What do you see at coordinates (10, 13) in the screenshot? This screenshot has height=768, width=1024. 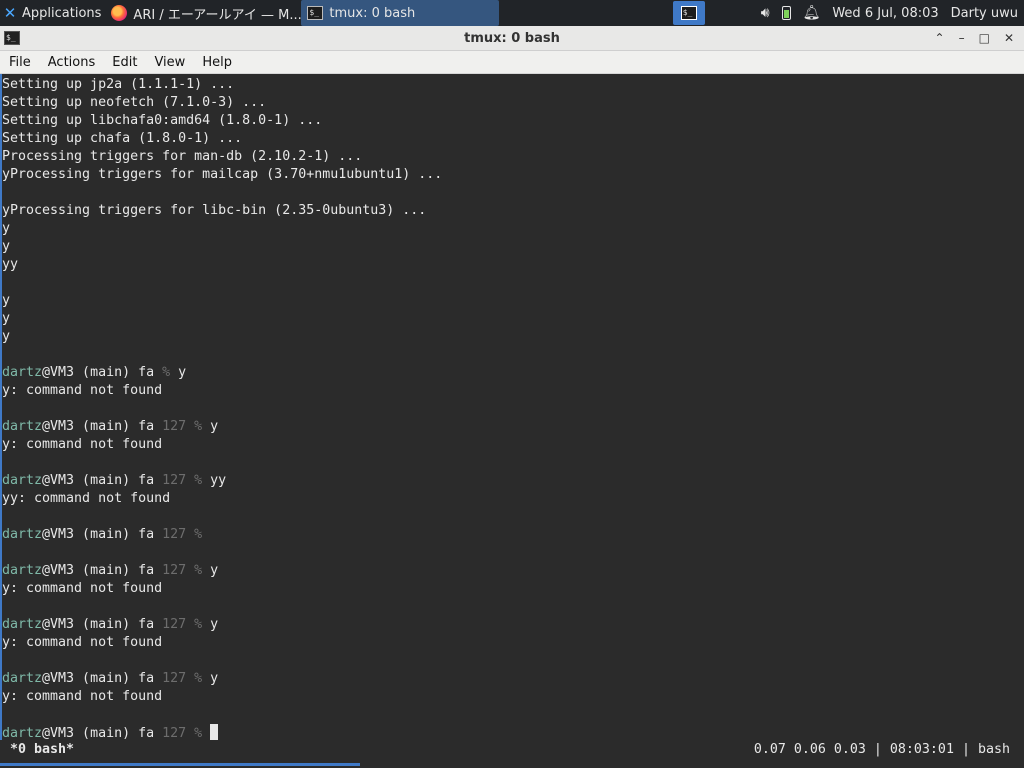 I see `xfce-logo-icon: ✕` at bounding box center [10, 13].